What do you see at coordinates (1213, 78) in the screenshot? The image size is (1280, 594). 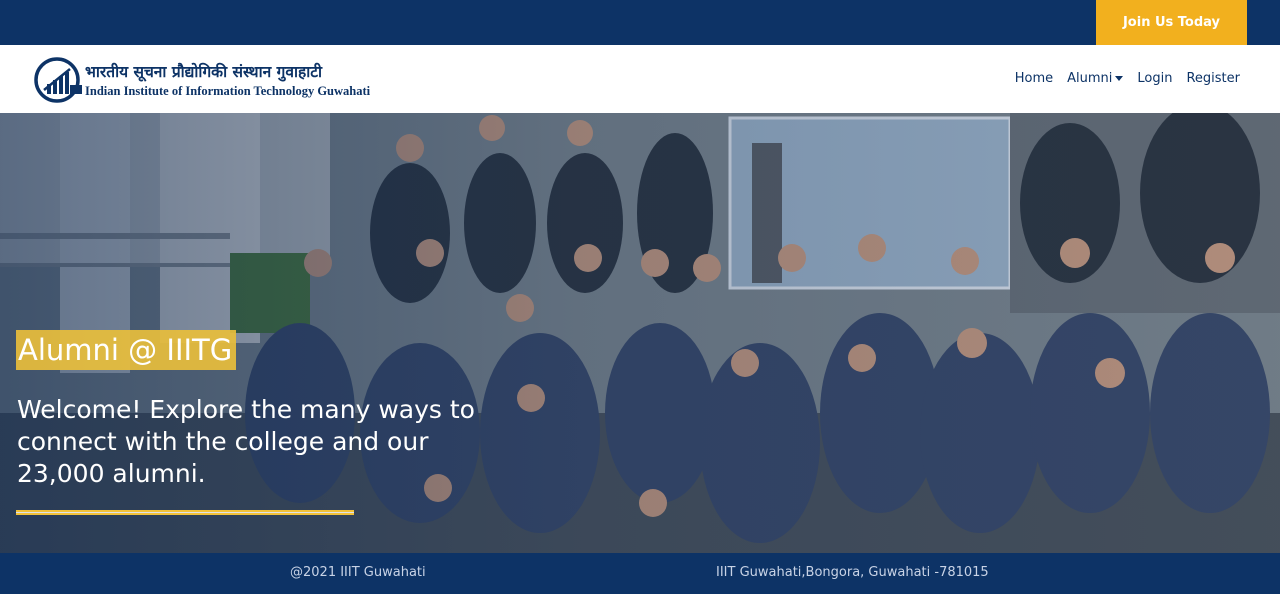 I see `nav-register: Register` at bounding box center [1213, 78].